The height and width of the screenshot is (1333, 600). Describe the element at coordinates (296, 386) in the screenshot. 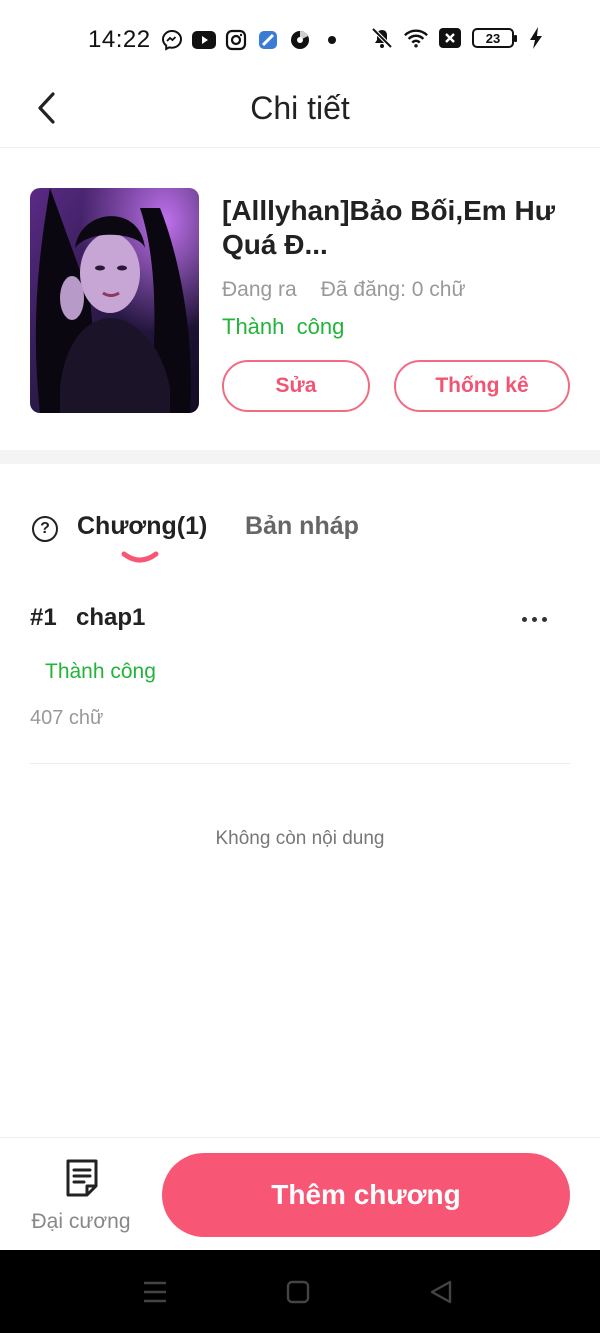

I see `edit-button: Sửa` at that location.